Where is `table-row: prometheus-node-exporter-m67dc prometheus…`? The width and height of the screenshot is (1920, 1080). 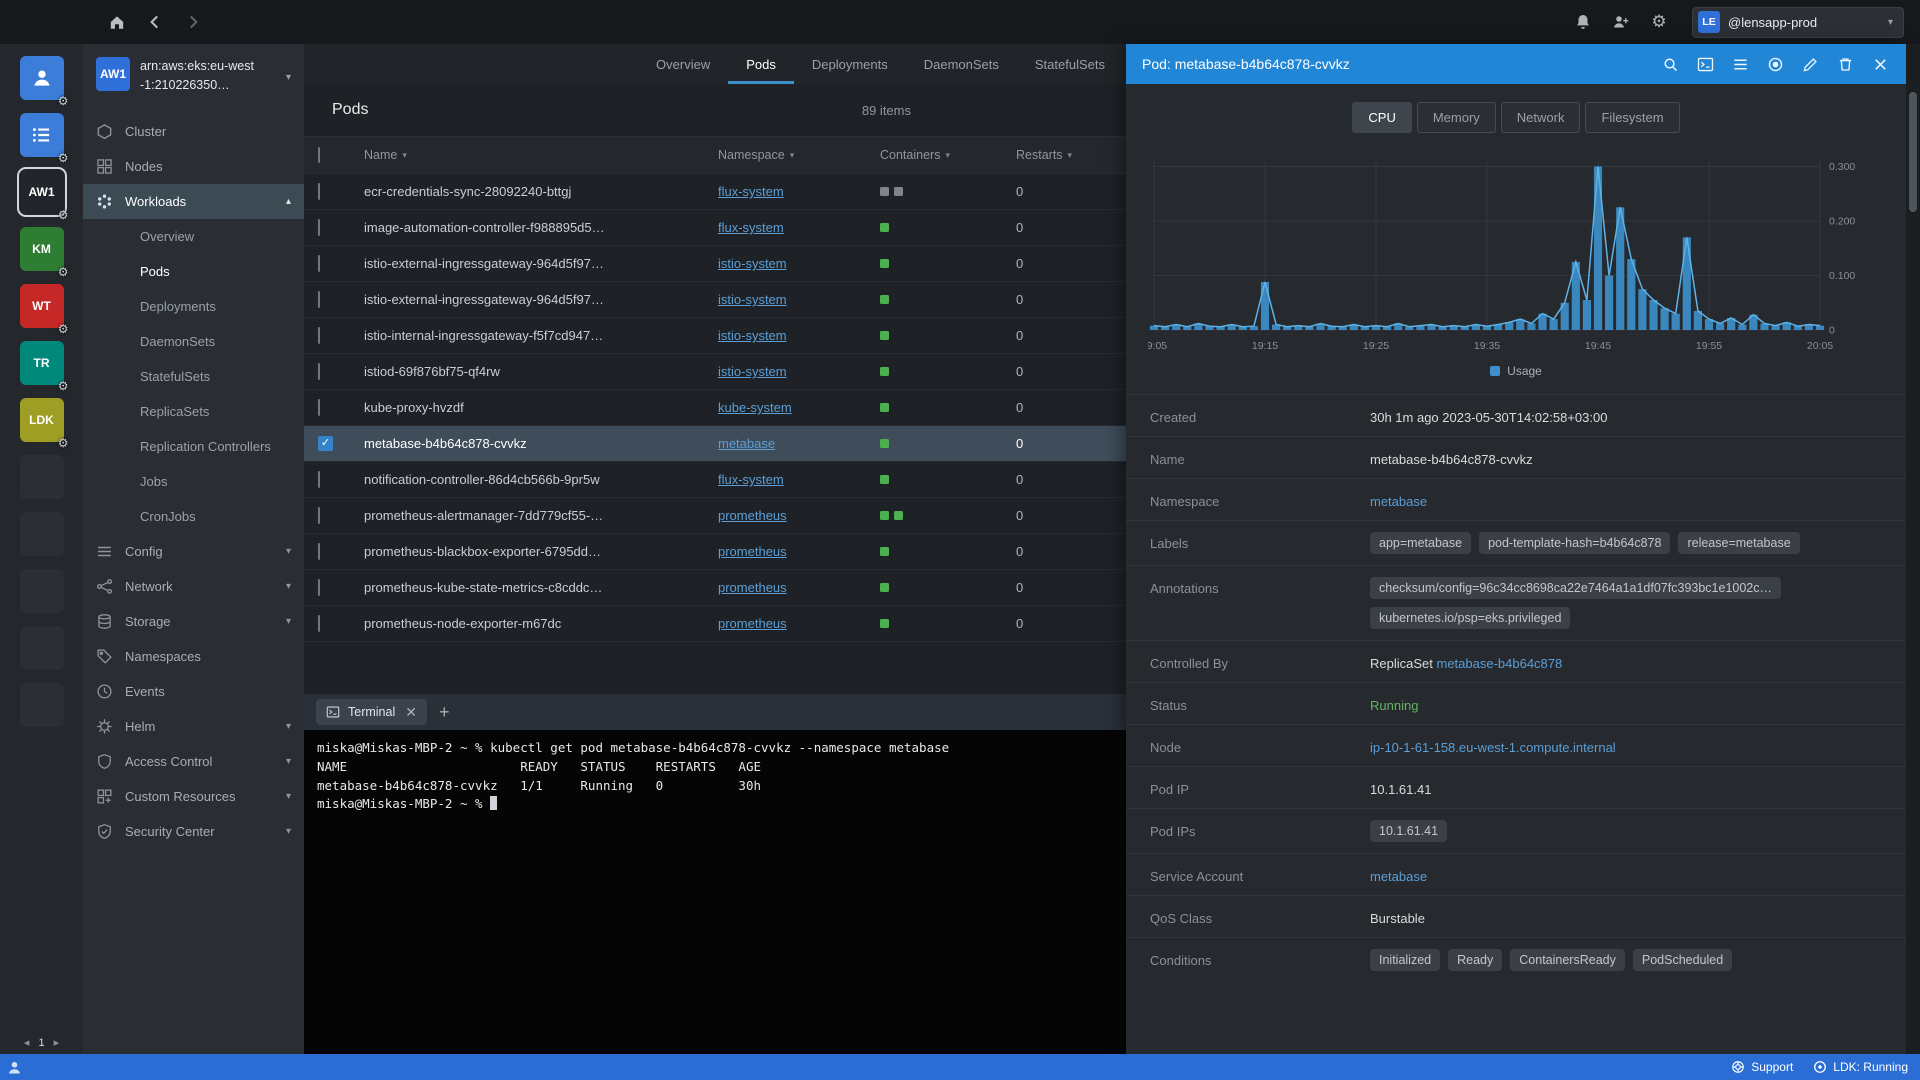 table-row: prometheus-node-exporter-m67dc prometheus… is located at coordinates (715, 624).